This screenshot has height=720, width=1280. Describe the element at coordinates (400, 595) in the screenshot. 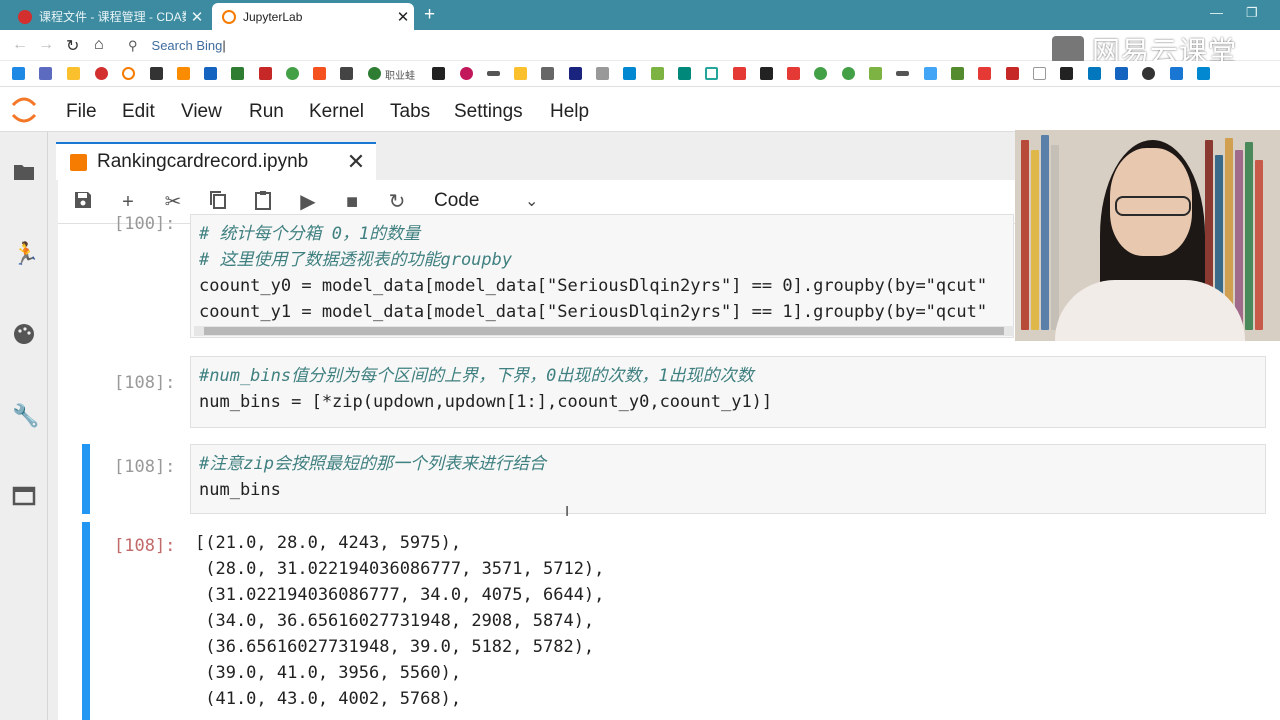

I see `output-line: (31.022194036086777, 34.0, 4075, 6644),` at that location.